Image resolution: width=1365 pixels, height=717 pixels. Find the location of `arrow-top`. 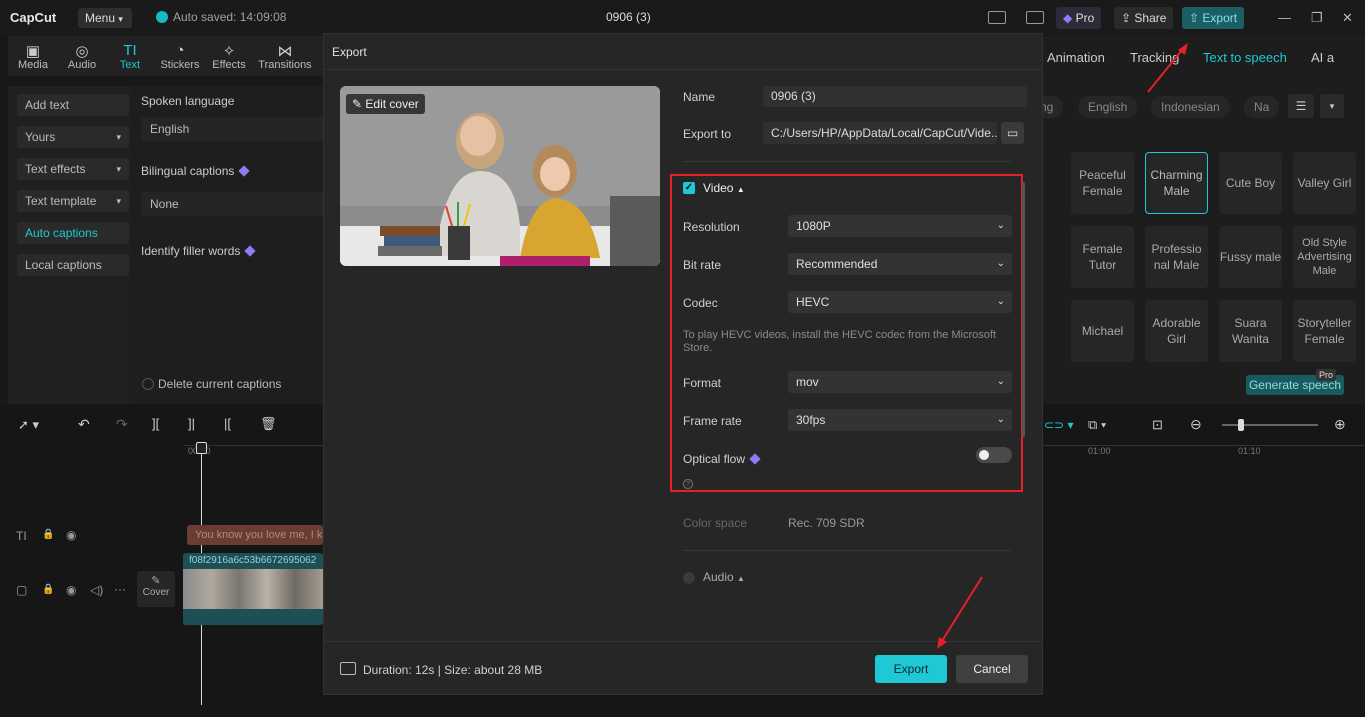

arrow-top is located at coordinates (1168, 67).